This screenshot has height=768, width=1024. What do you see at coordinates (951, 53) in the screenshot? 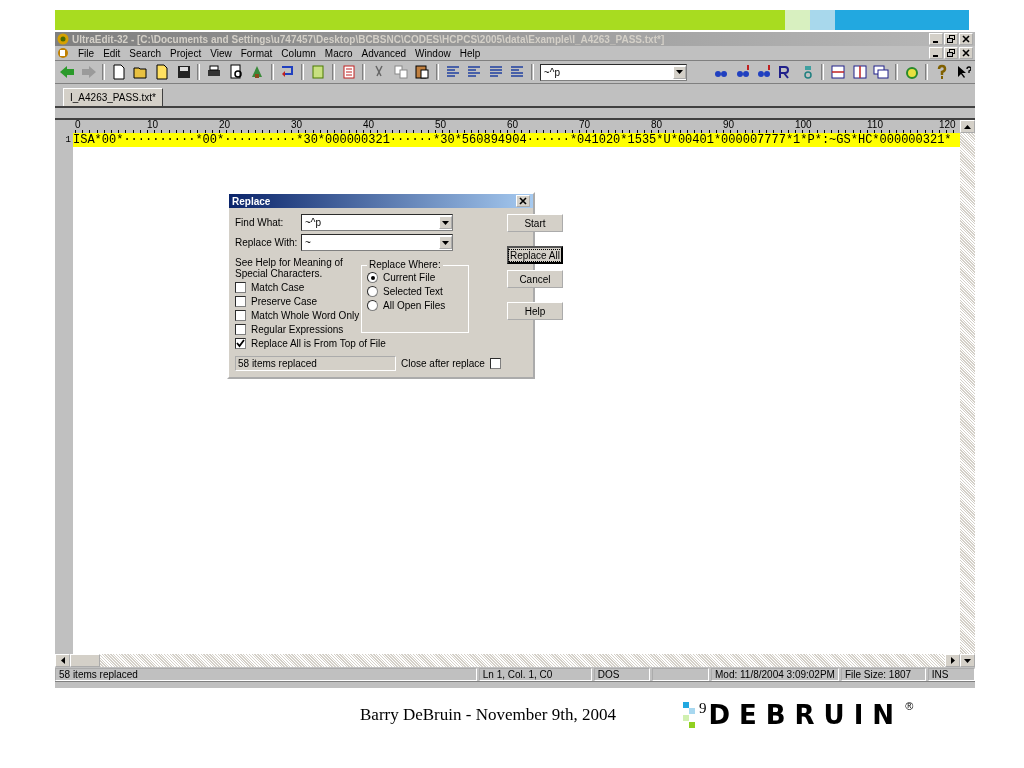
I see `restore-button` at bounding box center [951, 53].